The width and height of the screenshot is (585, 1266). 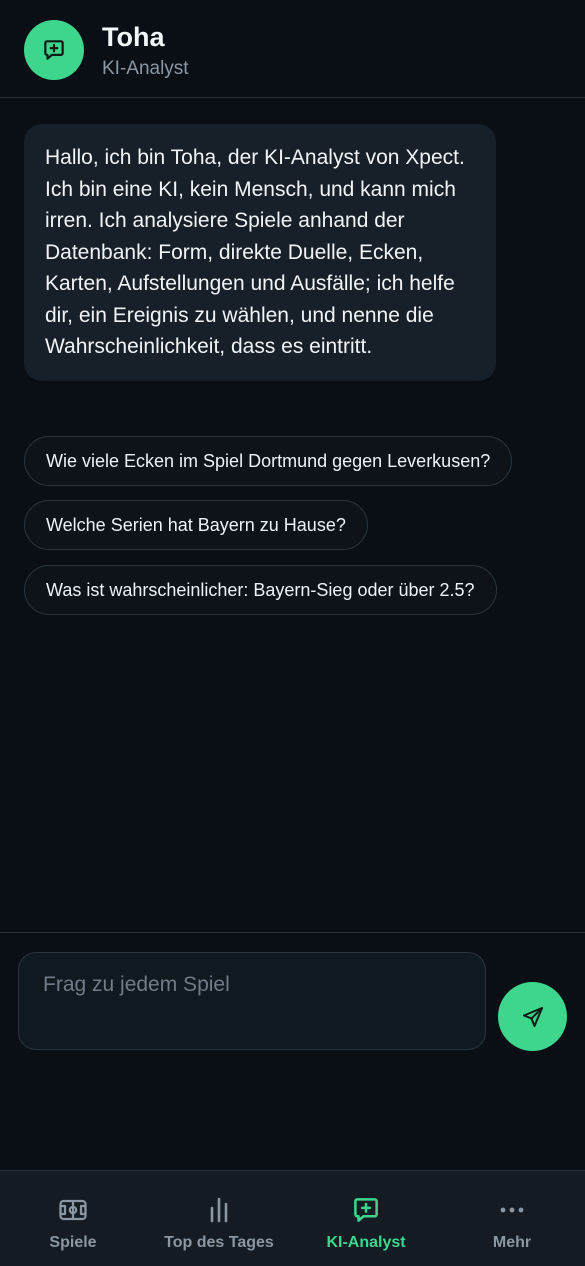 I want to click on pitch-icon, so click(x=73, y=1210).